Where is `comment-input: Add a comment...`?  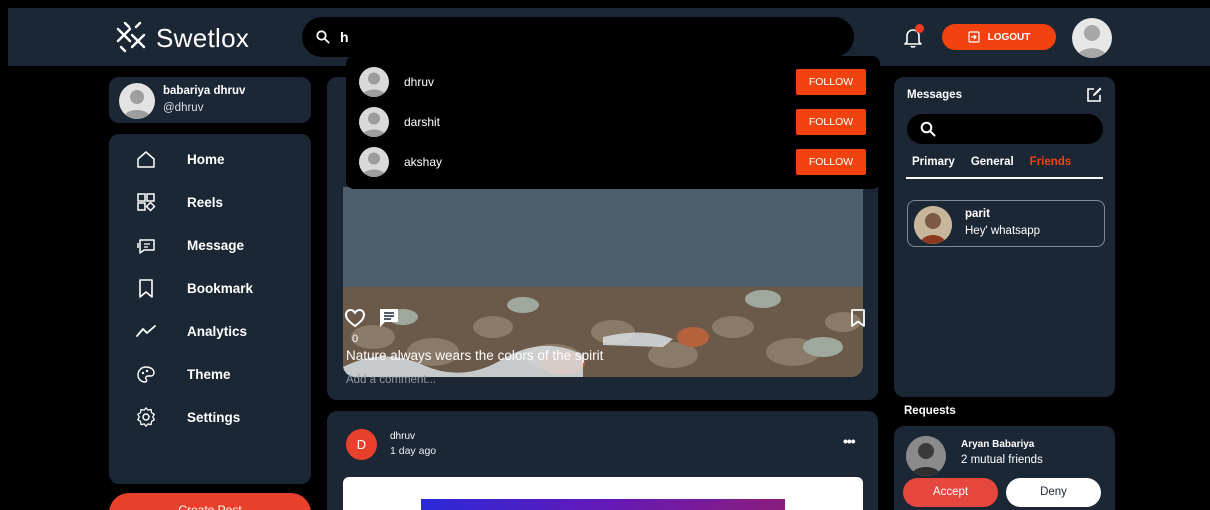 comment-input: Add a comment... is located at coordinates (391, 380).